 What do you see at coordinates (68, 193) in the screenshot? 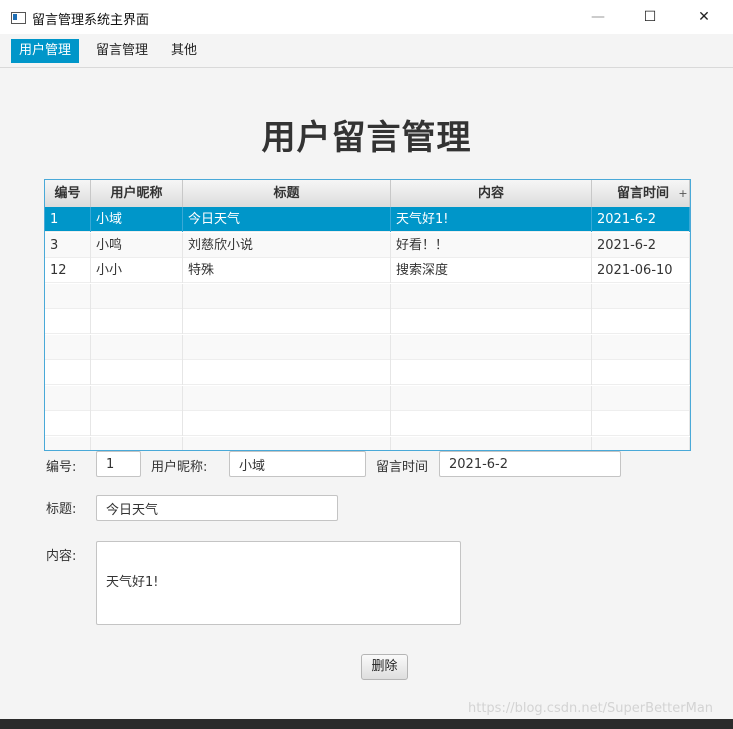
I see `column-header-id: 编号` at bounding box center [68, 193].